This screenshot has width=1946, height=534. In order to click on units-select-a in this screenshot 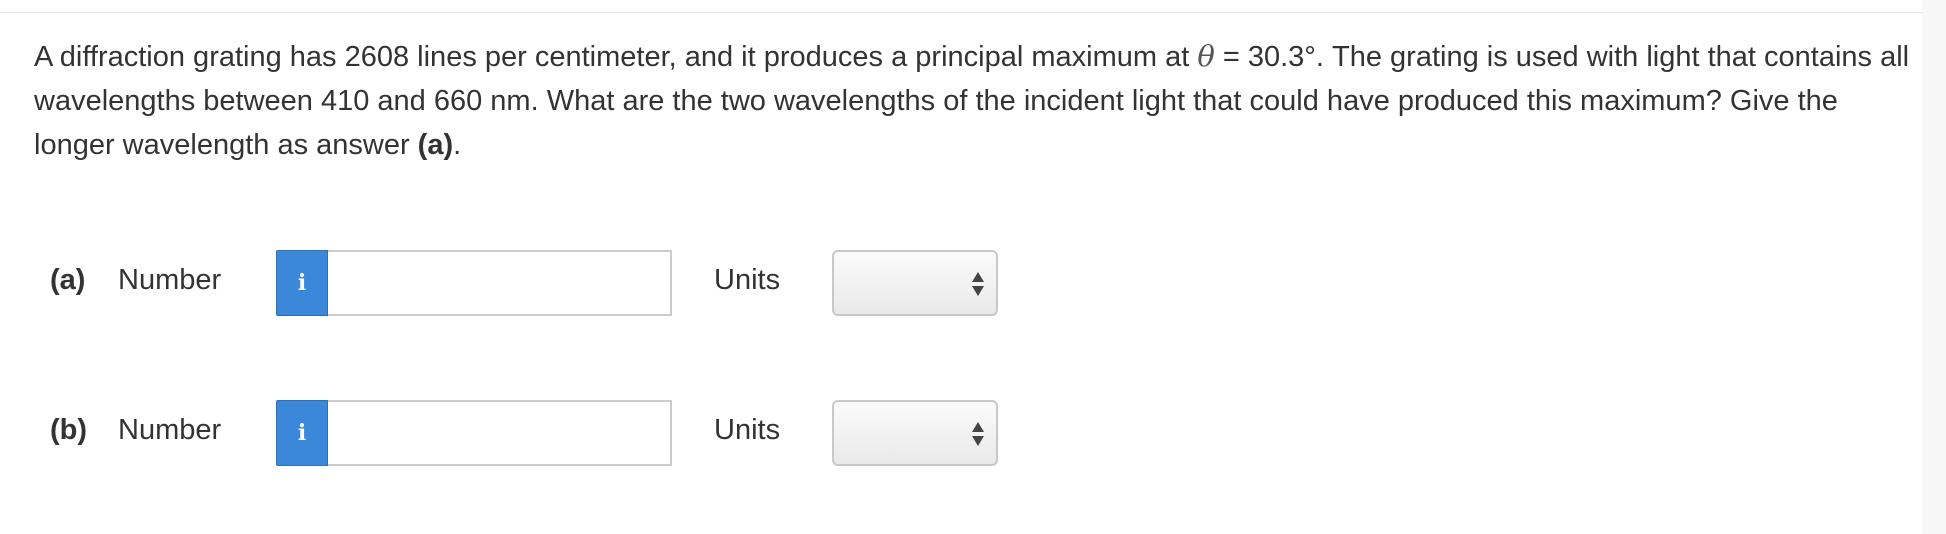, I will do `click(915, 283)`.